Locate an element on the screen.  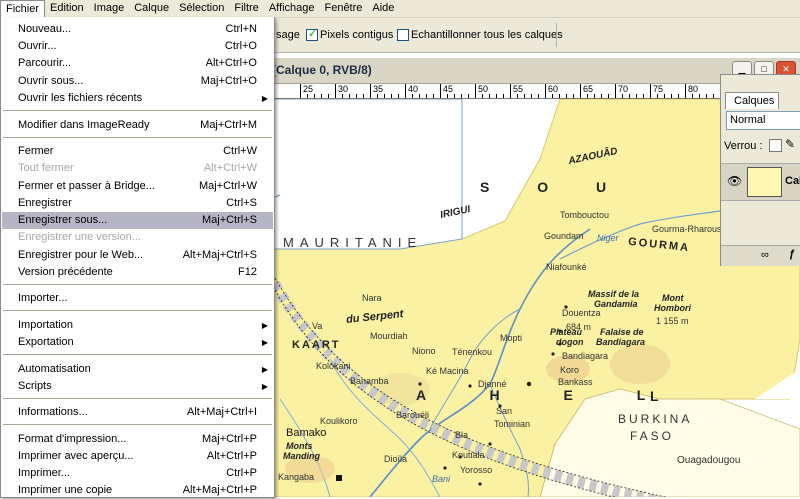
map-label-tombouctou: Tombouctou is located at coordinates (585, 215).